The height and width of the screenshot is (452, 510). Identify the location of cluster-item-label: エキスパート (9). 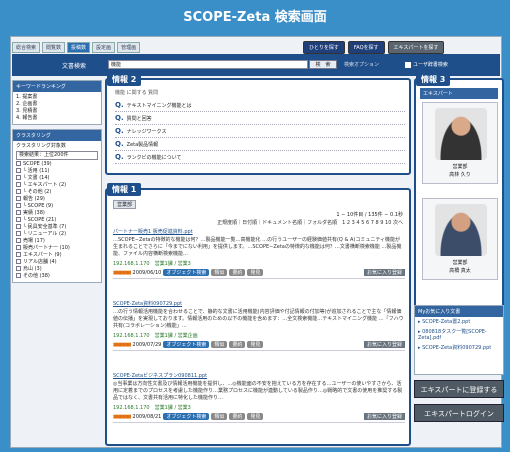
(42, 255).